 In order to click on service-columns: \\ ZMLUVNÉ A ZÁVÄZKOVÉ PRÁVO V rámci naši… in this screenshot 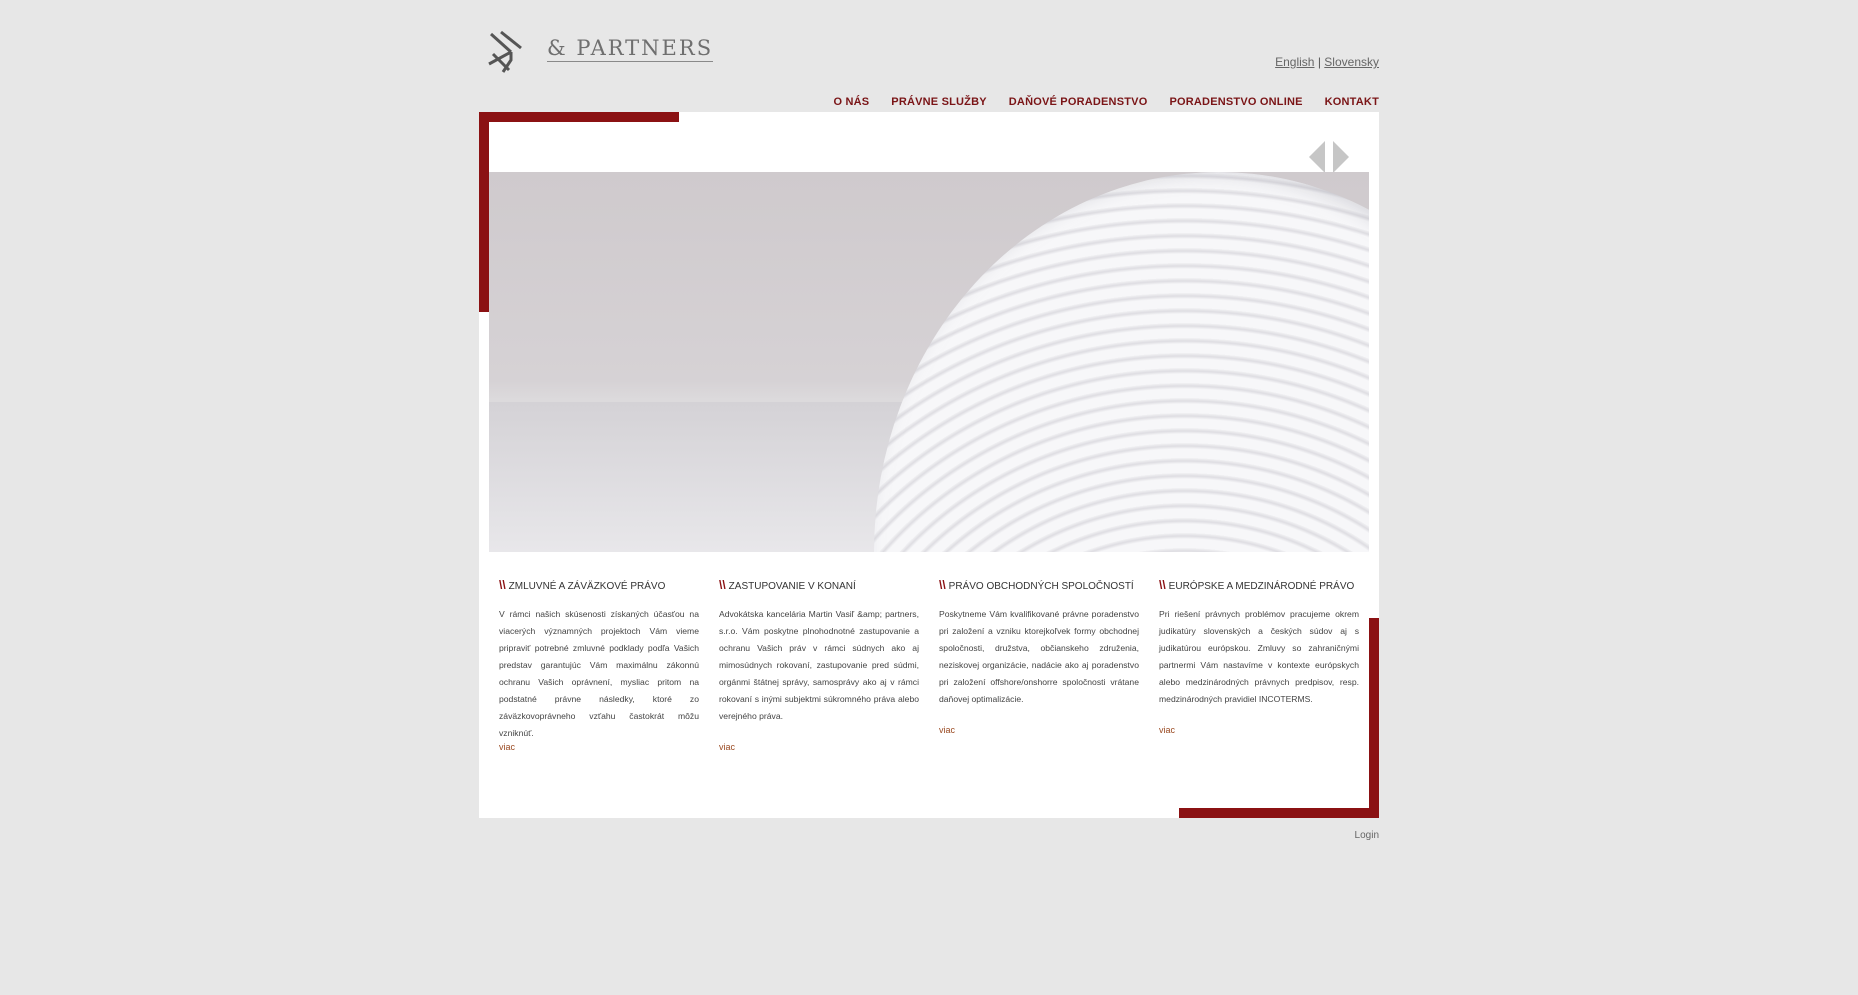, I will do `click(929, 665)`.